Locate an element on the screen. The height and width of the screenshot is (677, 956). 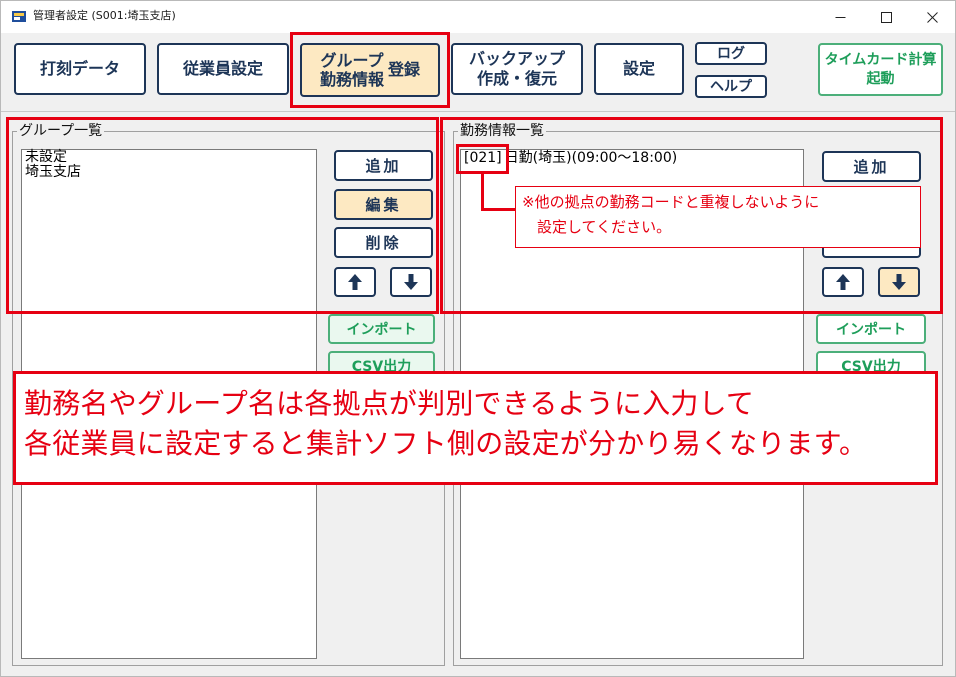
log-button: ログ is located at coordinates (731, 53).